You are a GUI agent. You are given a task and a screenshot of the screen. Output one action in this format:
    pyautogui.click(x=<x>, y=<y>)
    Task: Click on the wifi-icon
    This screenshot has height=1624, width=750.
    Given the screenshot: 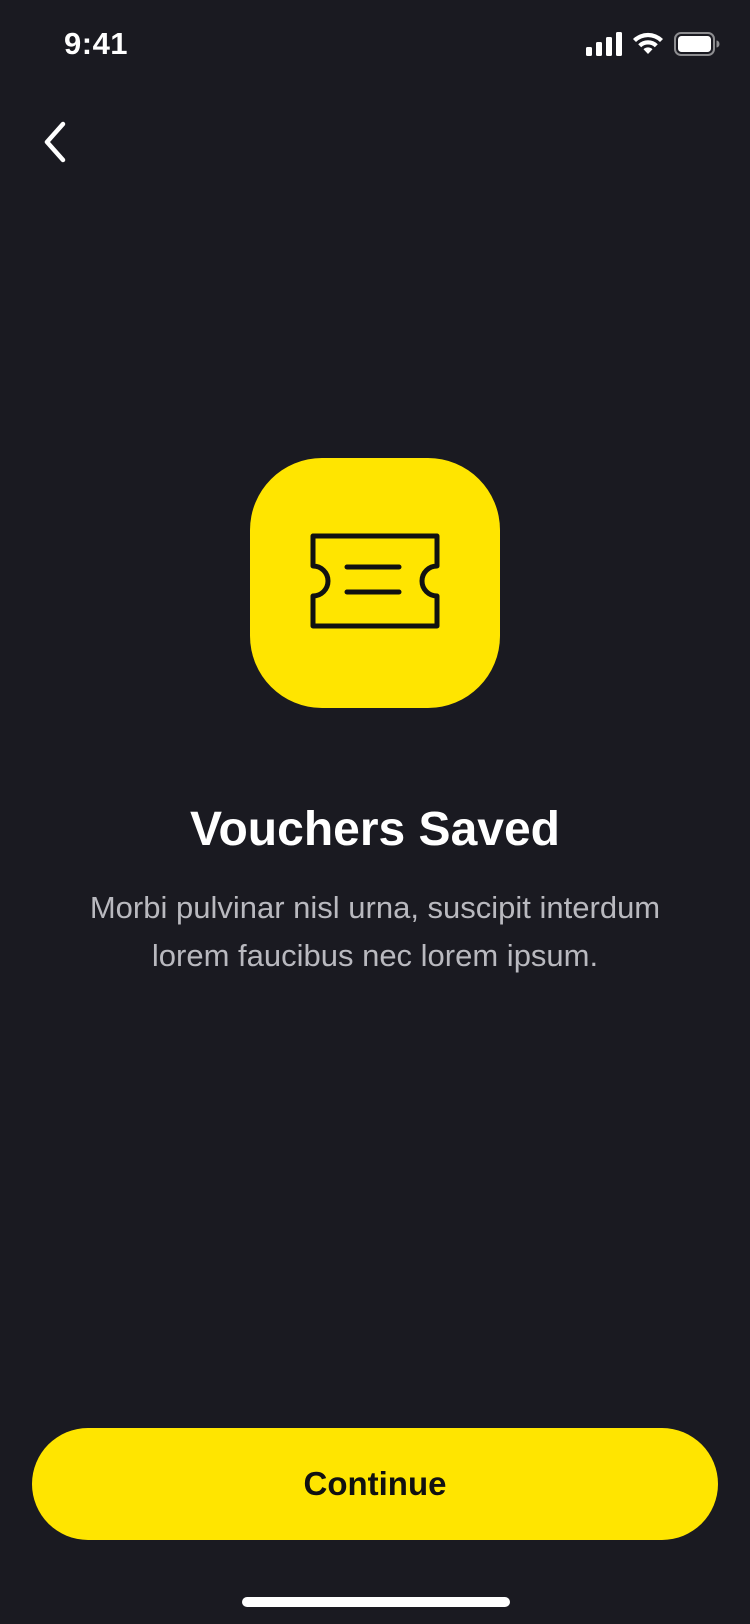 What is the action you would take?
    pyautogui.click(x=648, y=46)
    